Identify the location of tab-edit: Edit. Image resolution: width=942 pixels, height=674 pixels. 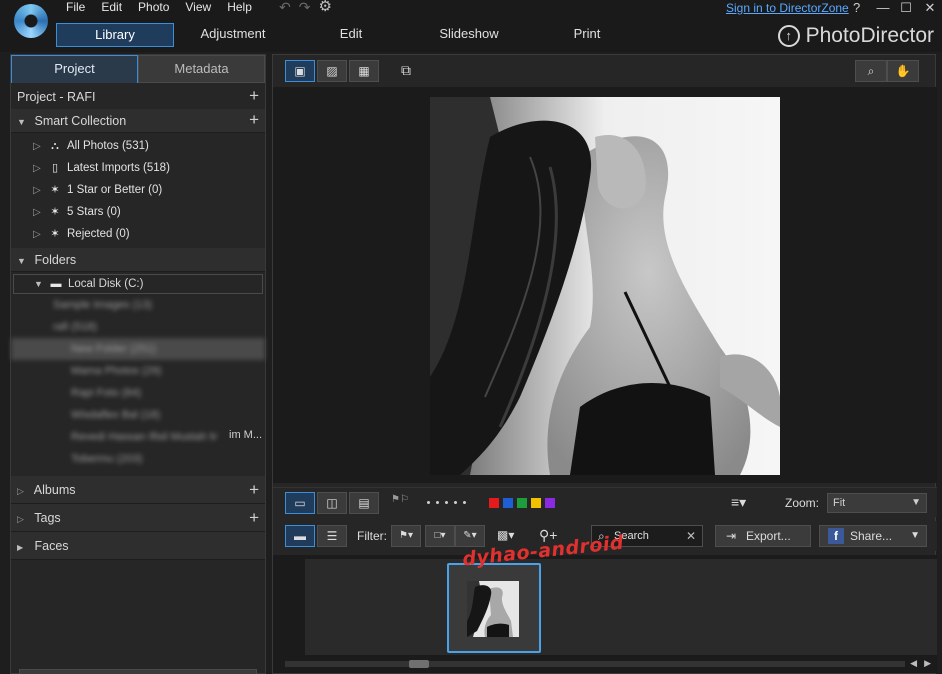
(351, 35).